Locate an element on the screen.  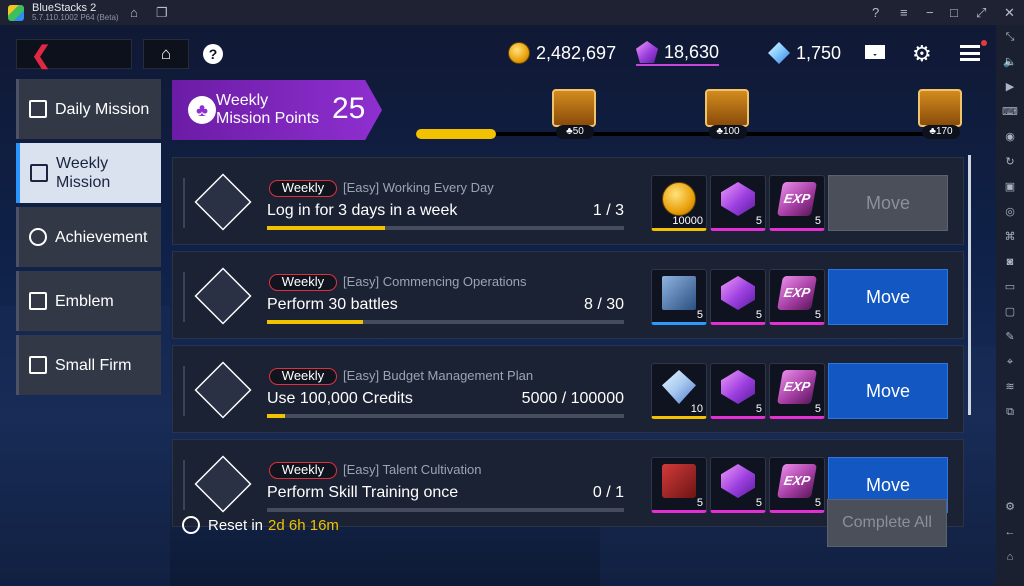
reward-diamond: 10 is located at coordinates (679, 391).